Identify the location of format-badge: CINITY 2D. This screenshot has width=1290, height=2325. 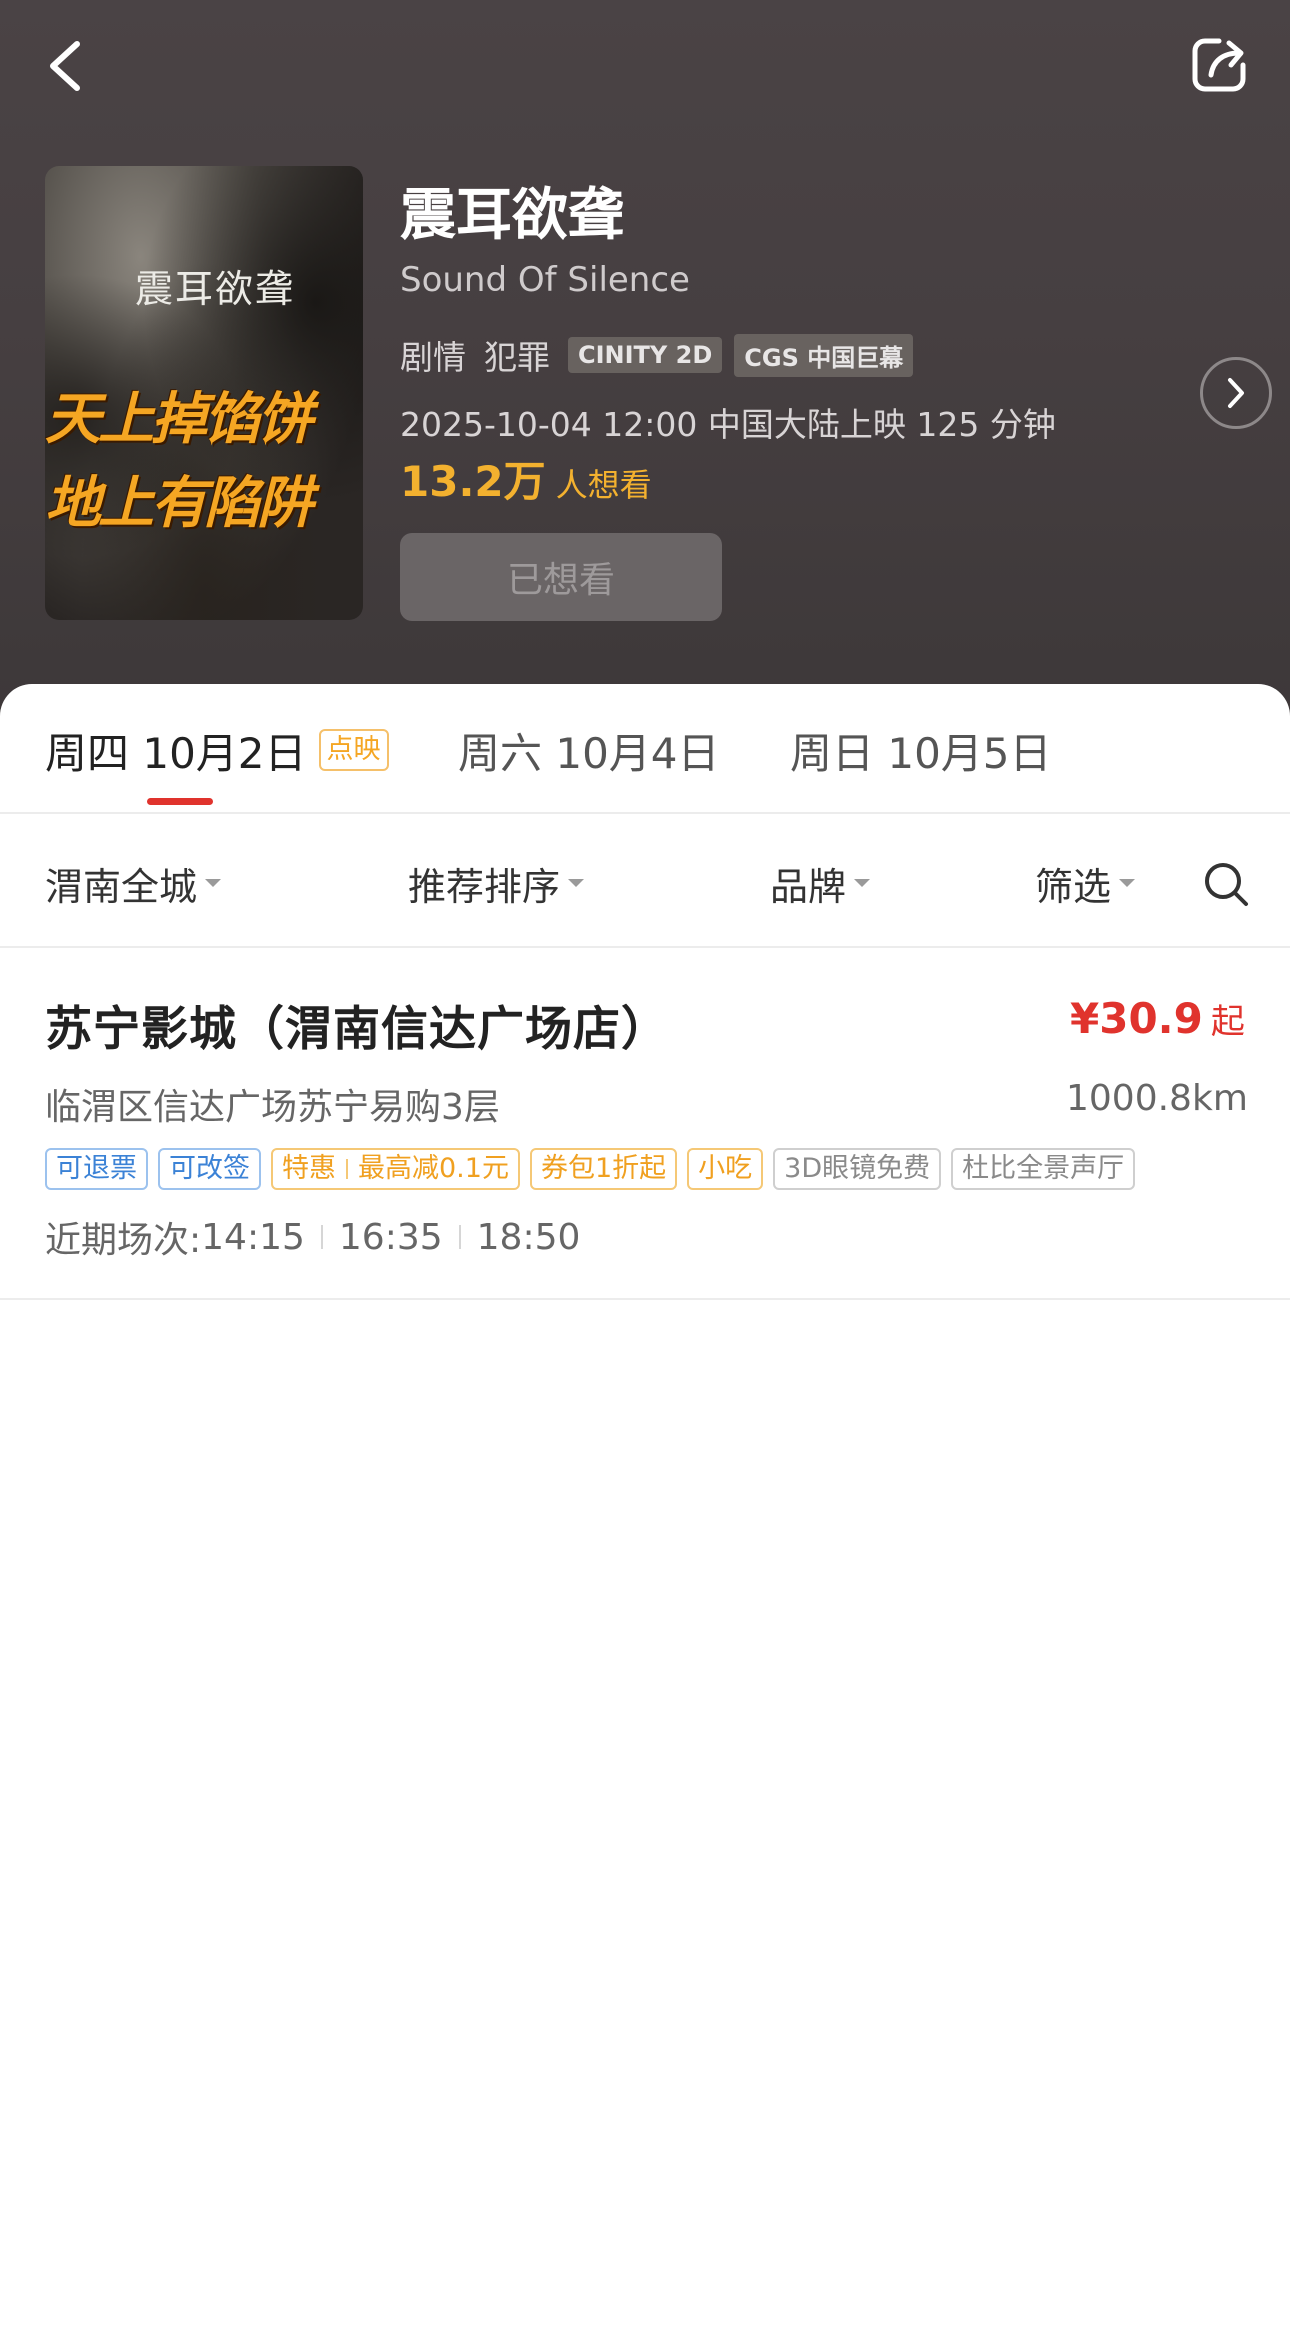
(645, 355).